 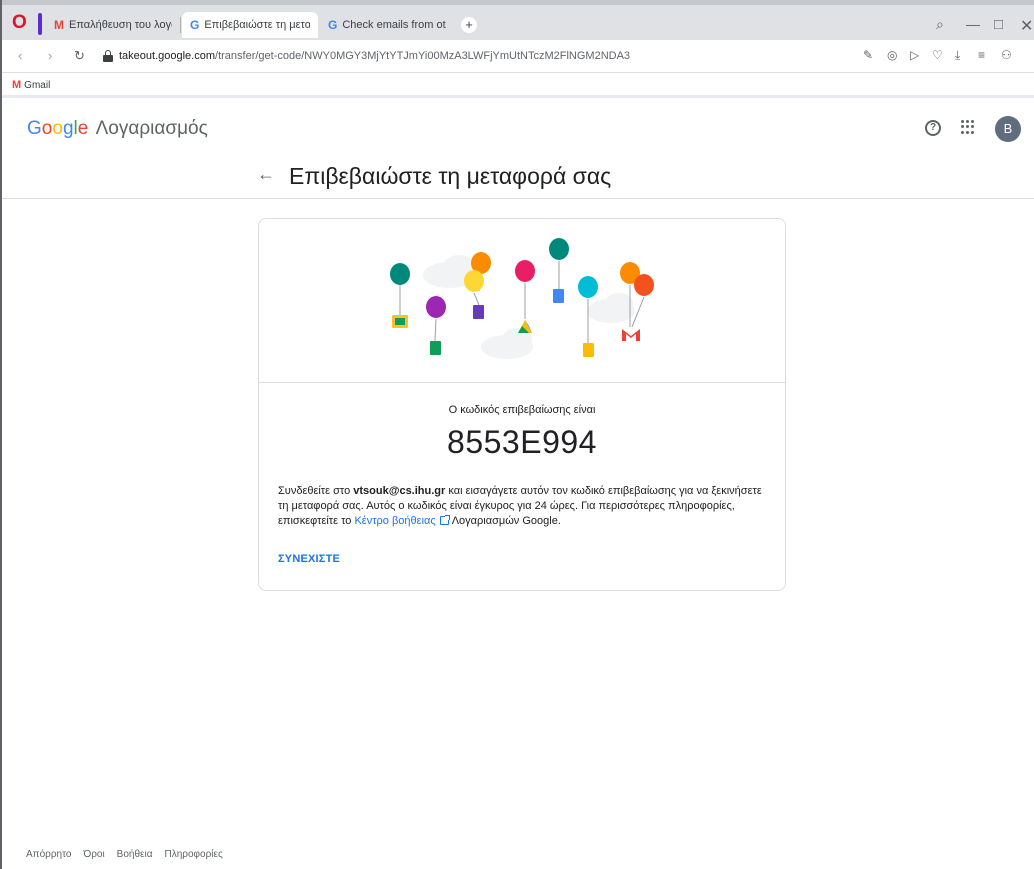 I want to click on tab-confirm-transfer: G Επιβεβαιώστε τη μεταφορ, so click(x=250, y=25).